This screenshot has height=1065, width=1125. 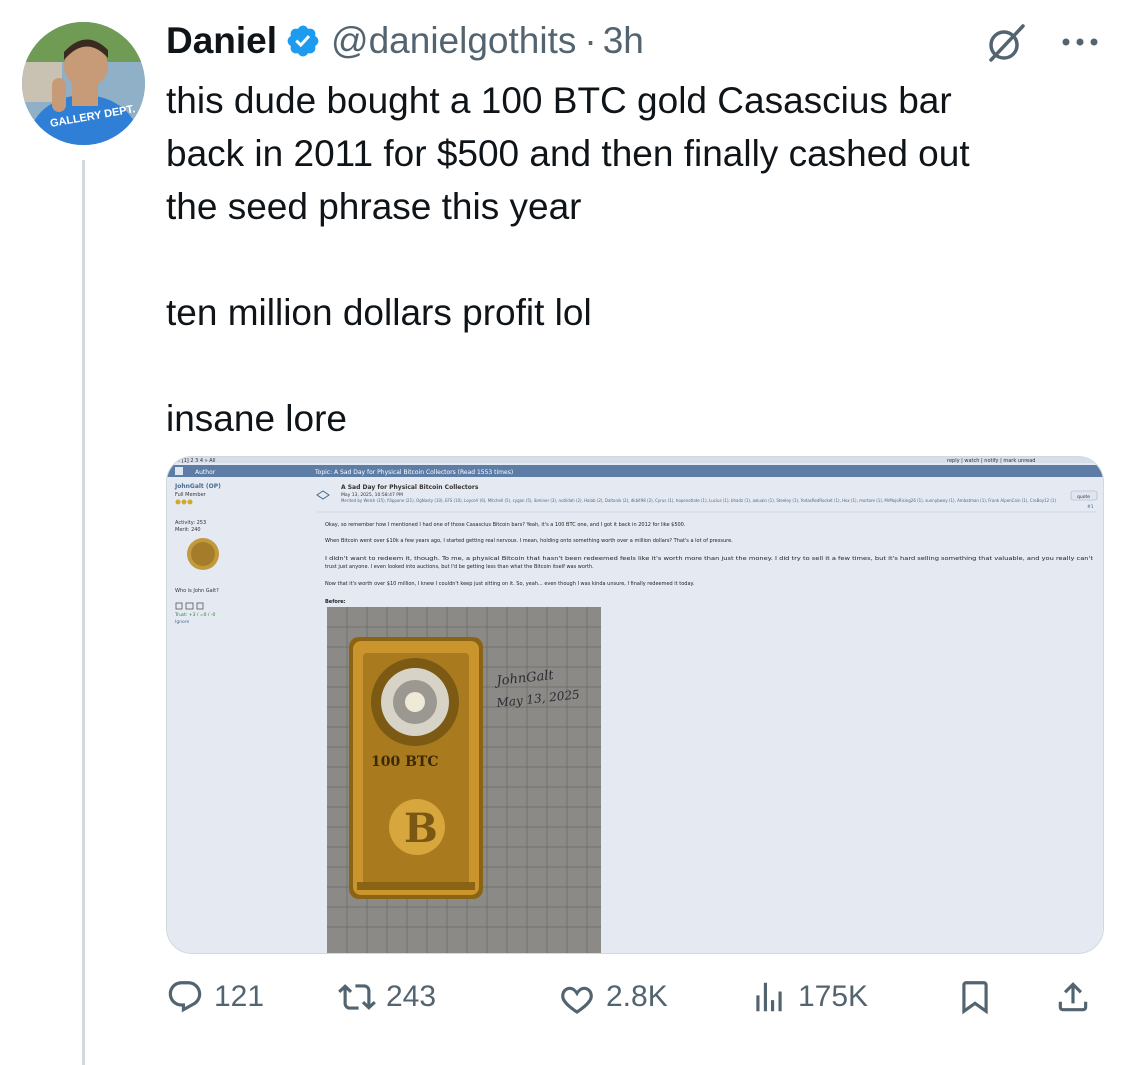 What do you see at coordinates (257, 418) in the screenshot?
I see `tweet-line: insane lore` at bounding box center [257, 418].